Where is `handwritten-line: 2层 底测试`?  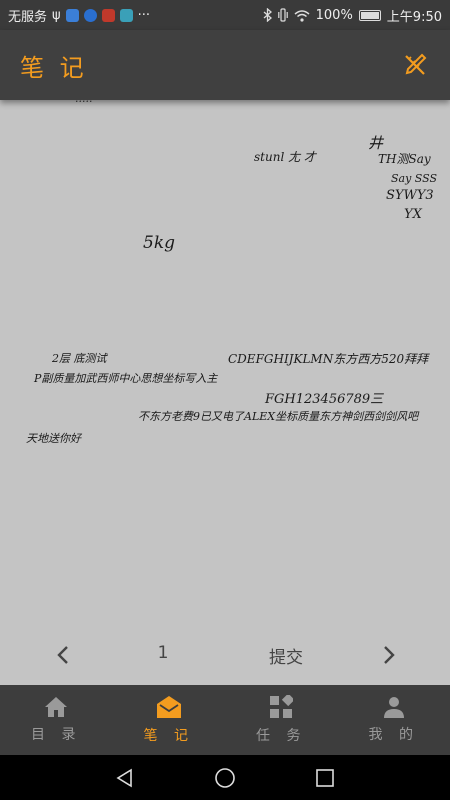 handwritten-line: 2层 底测试 is located at coordinates (79, 358).